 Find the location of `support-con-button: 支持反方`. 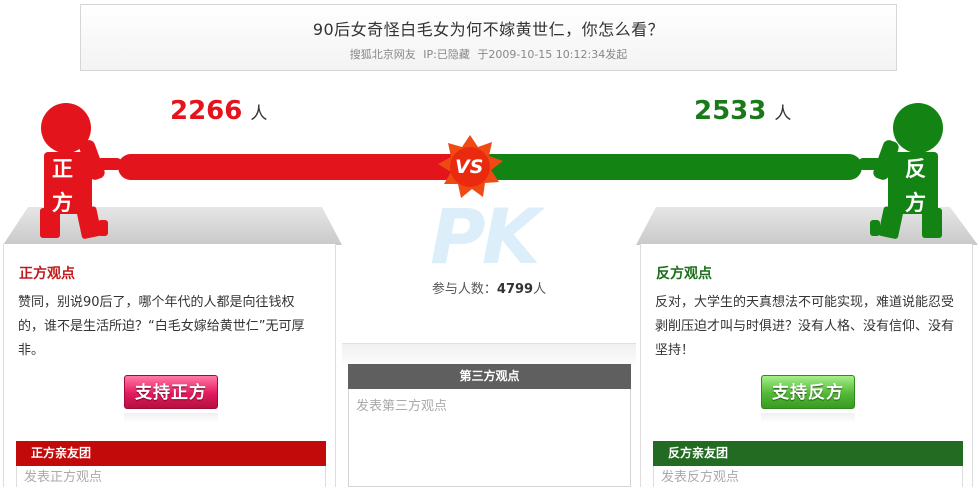

support-con-button: 支持反方 is located at coordinates (808, 392).